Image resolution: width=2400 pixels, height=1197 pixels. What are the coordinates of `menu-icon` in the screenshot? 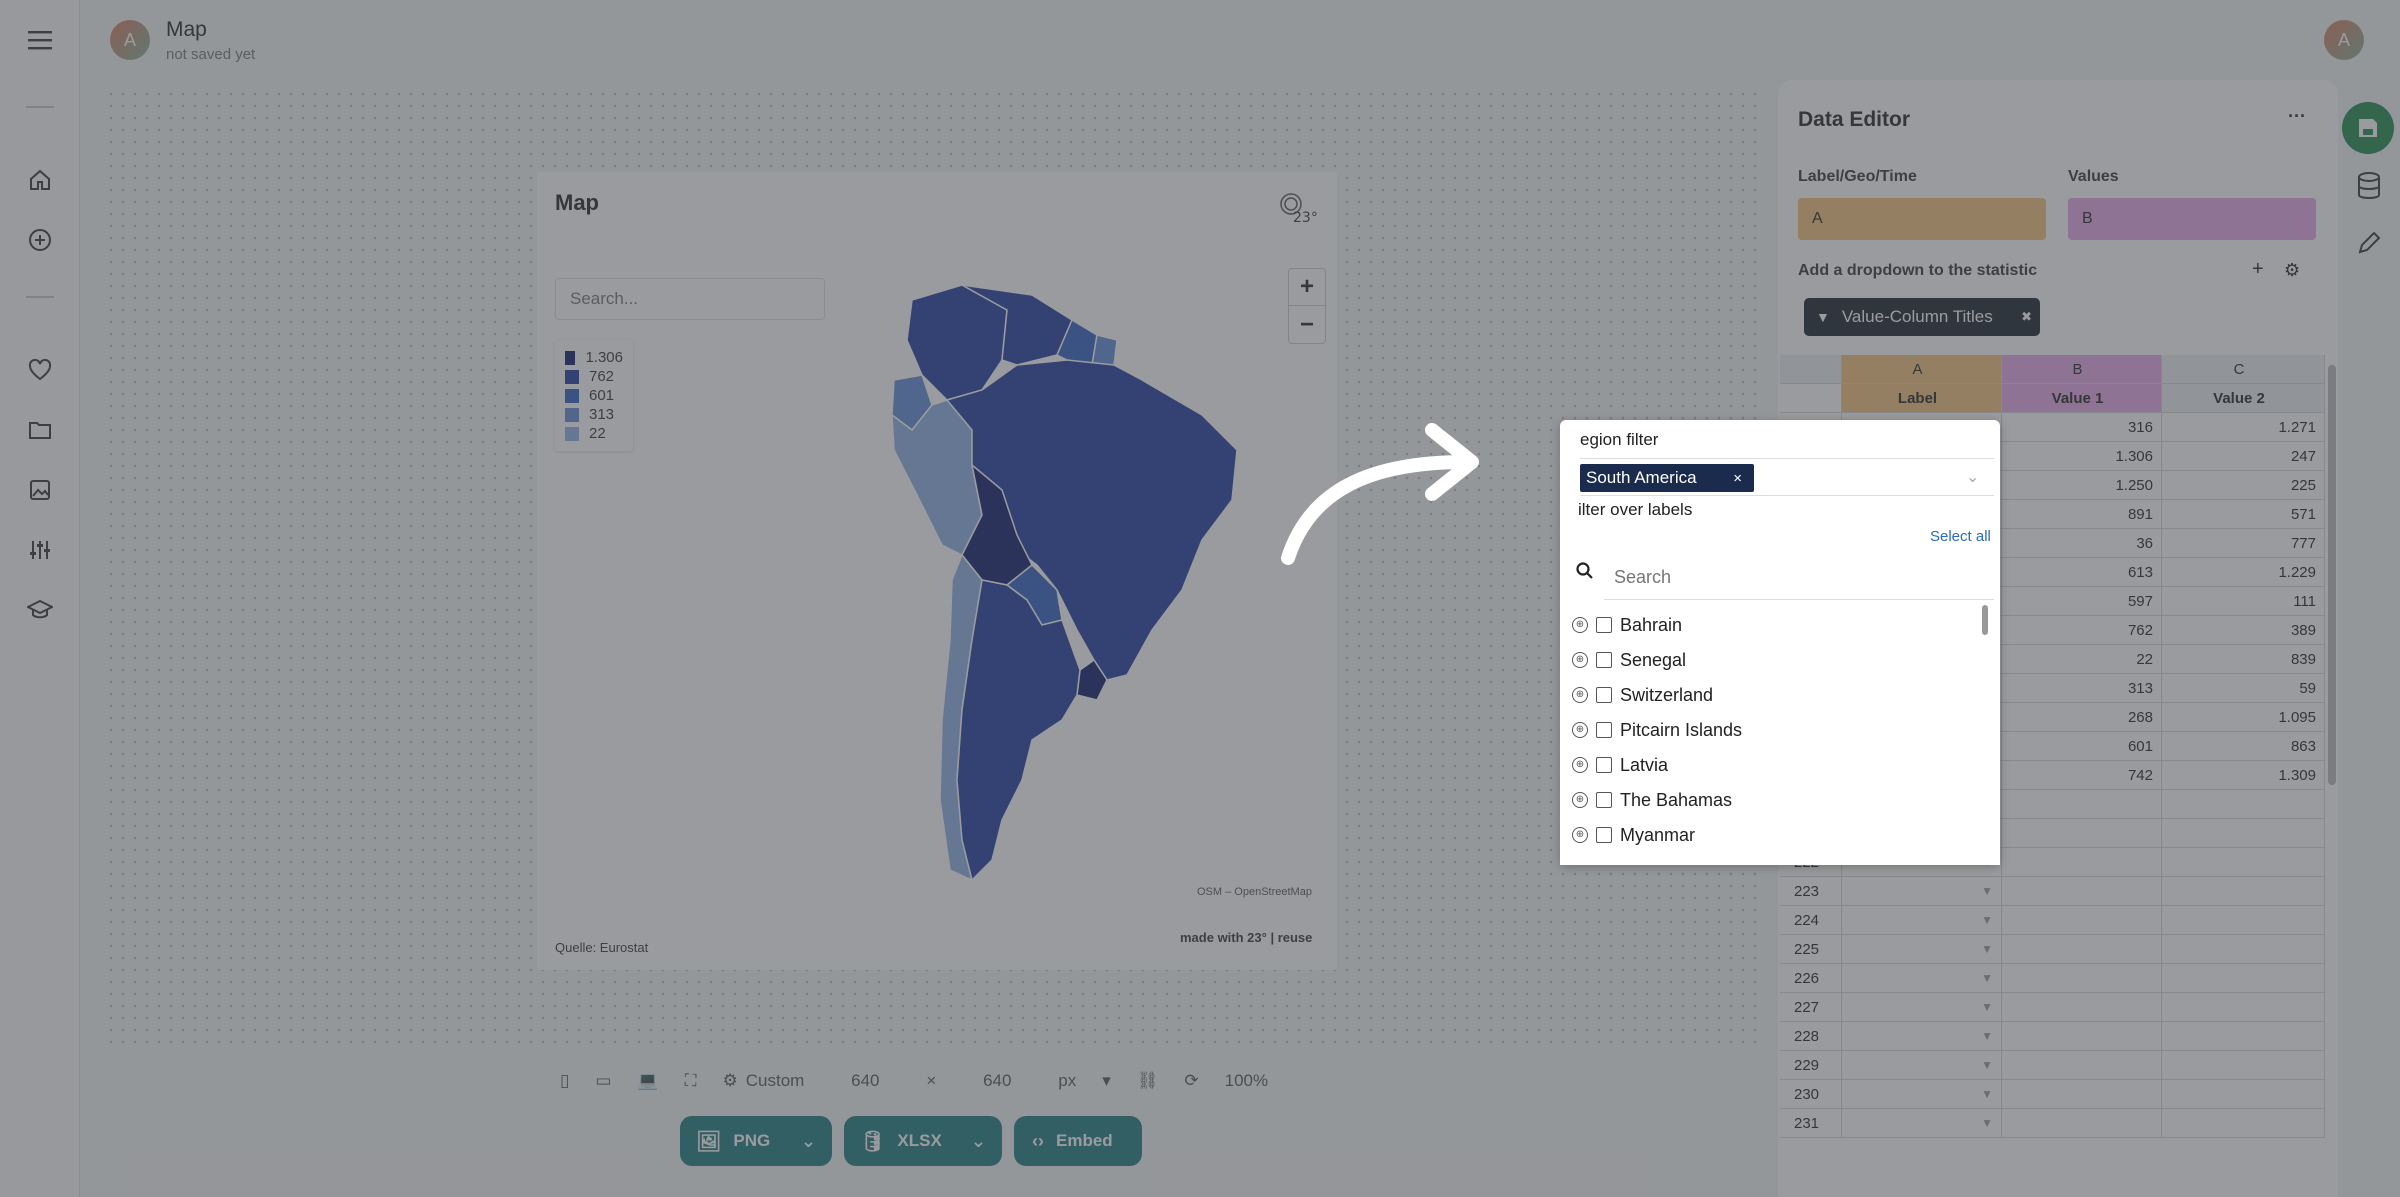 It's located at (40, 40).